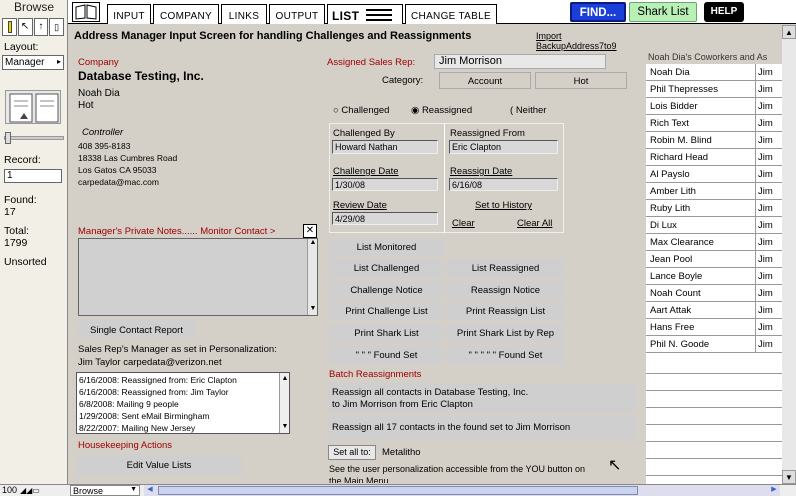 Image resolution: width=796 pixels, height=496 pixels. What do you see at coordinates (481, 171) in the screenshot?
I see `reassign-date-label: Reassign Date` at bounding box center [481, 171].